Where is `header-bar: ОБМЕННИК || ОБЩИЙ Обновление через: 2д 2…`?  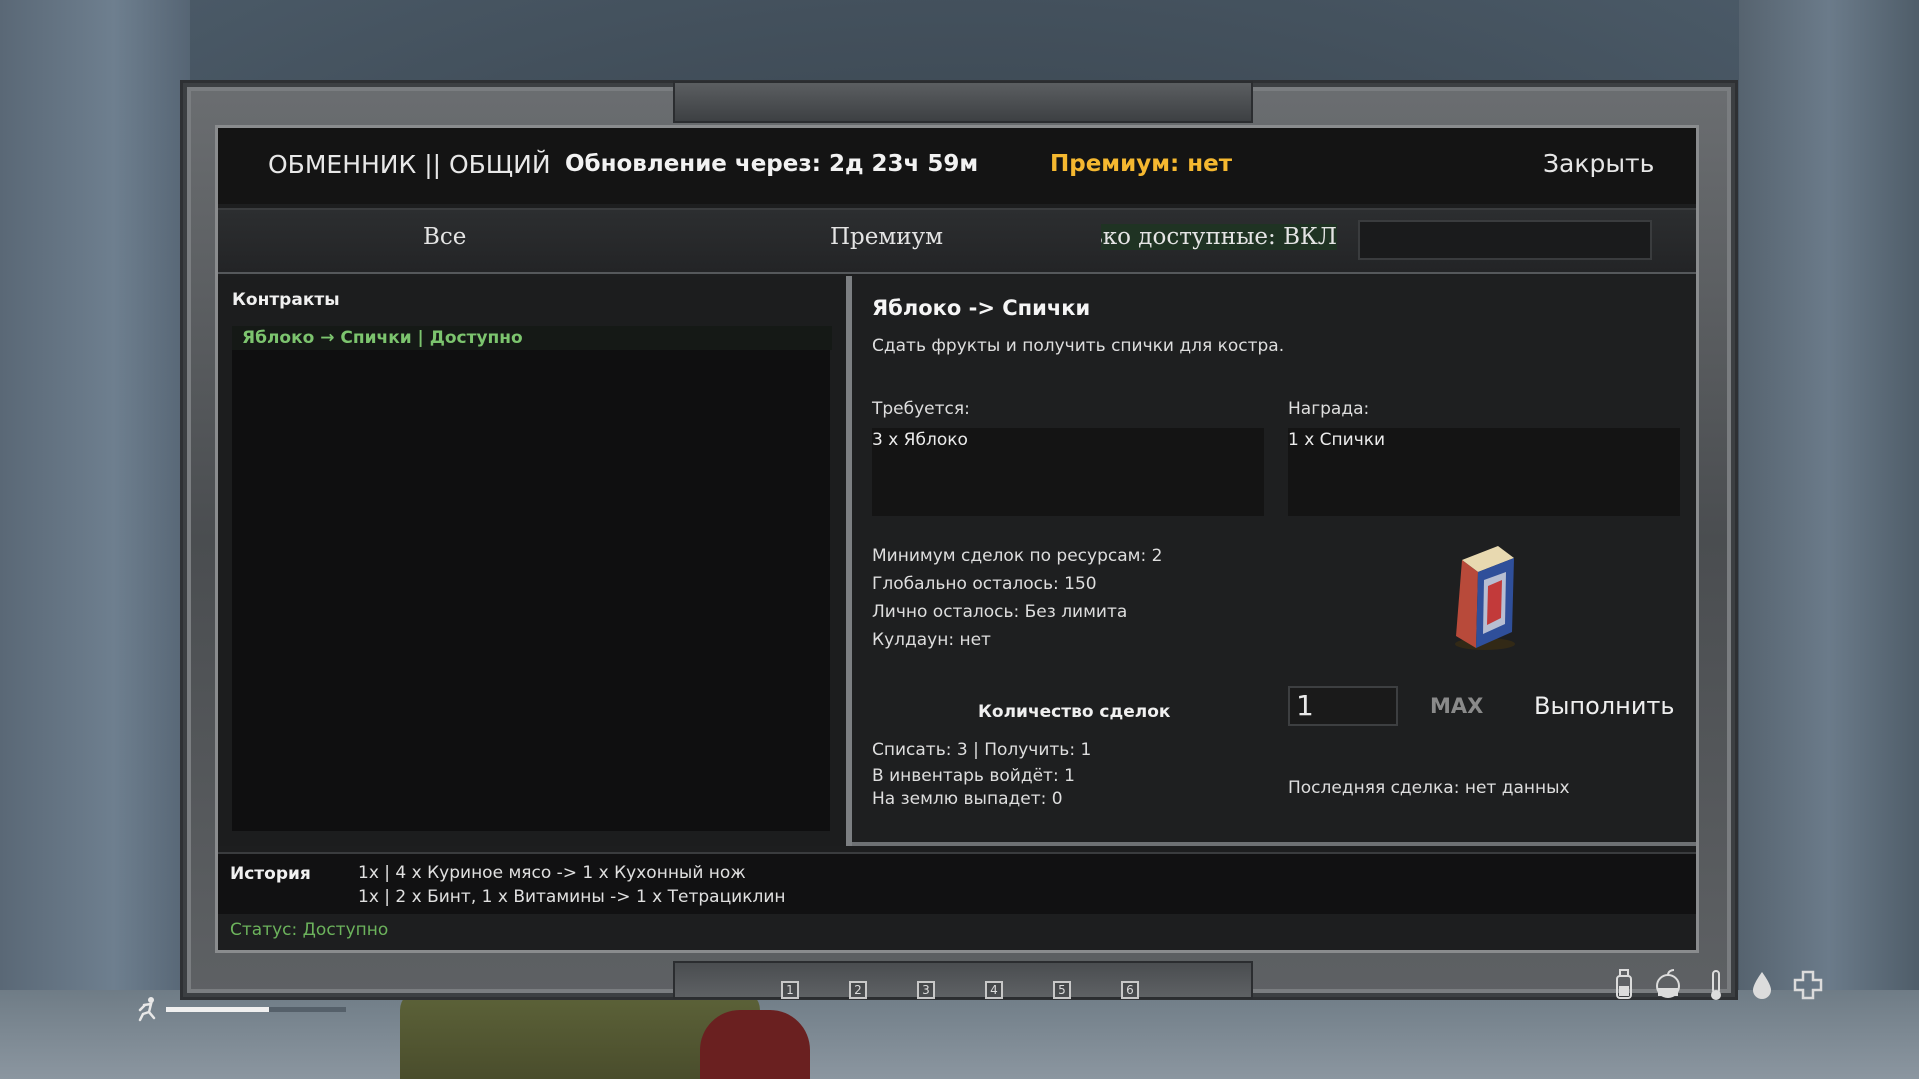 header-bar: ОБМЕННИК || ОБЩИЙ Обновление через: 2д 2… is located at coordinates (957, 166).